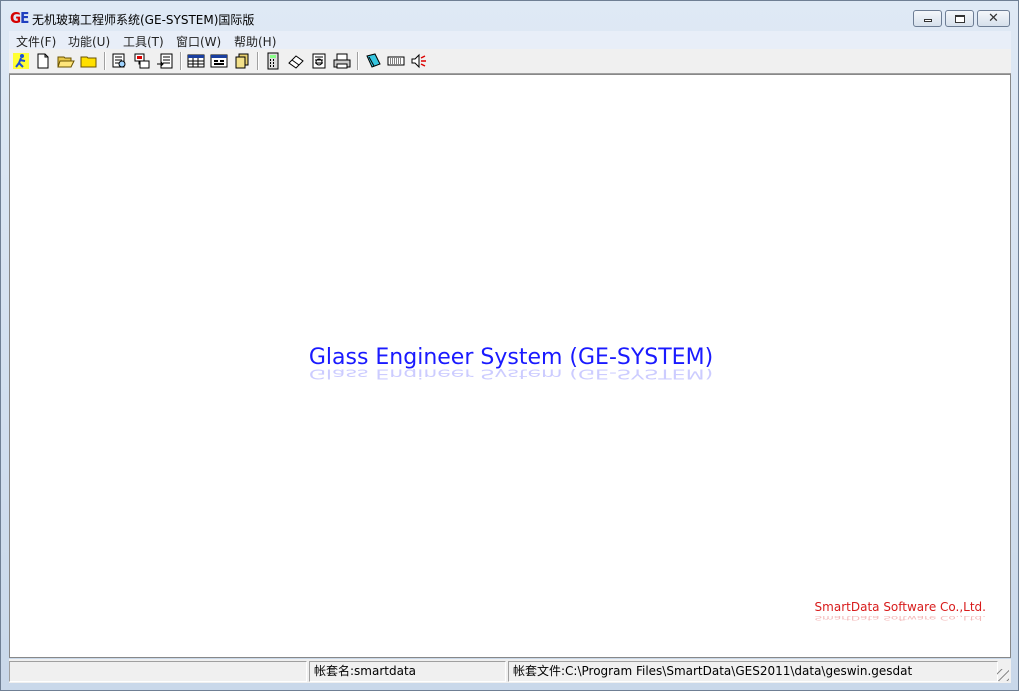  What do you see at coordinates (396, 61) in the screenshot?
I see `keyboard-icon` at bounding box center [396, 61].